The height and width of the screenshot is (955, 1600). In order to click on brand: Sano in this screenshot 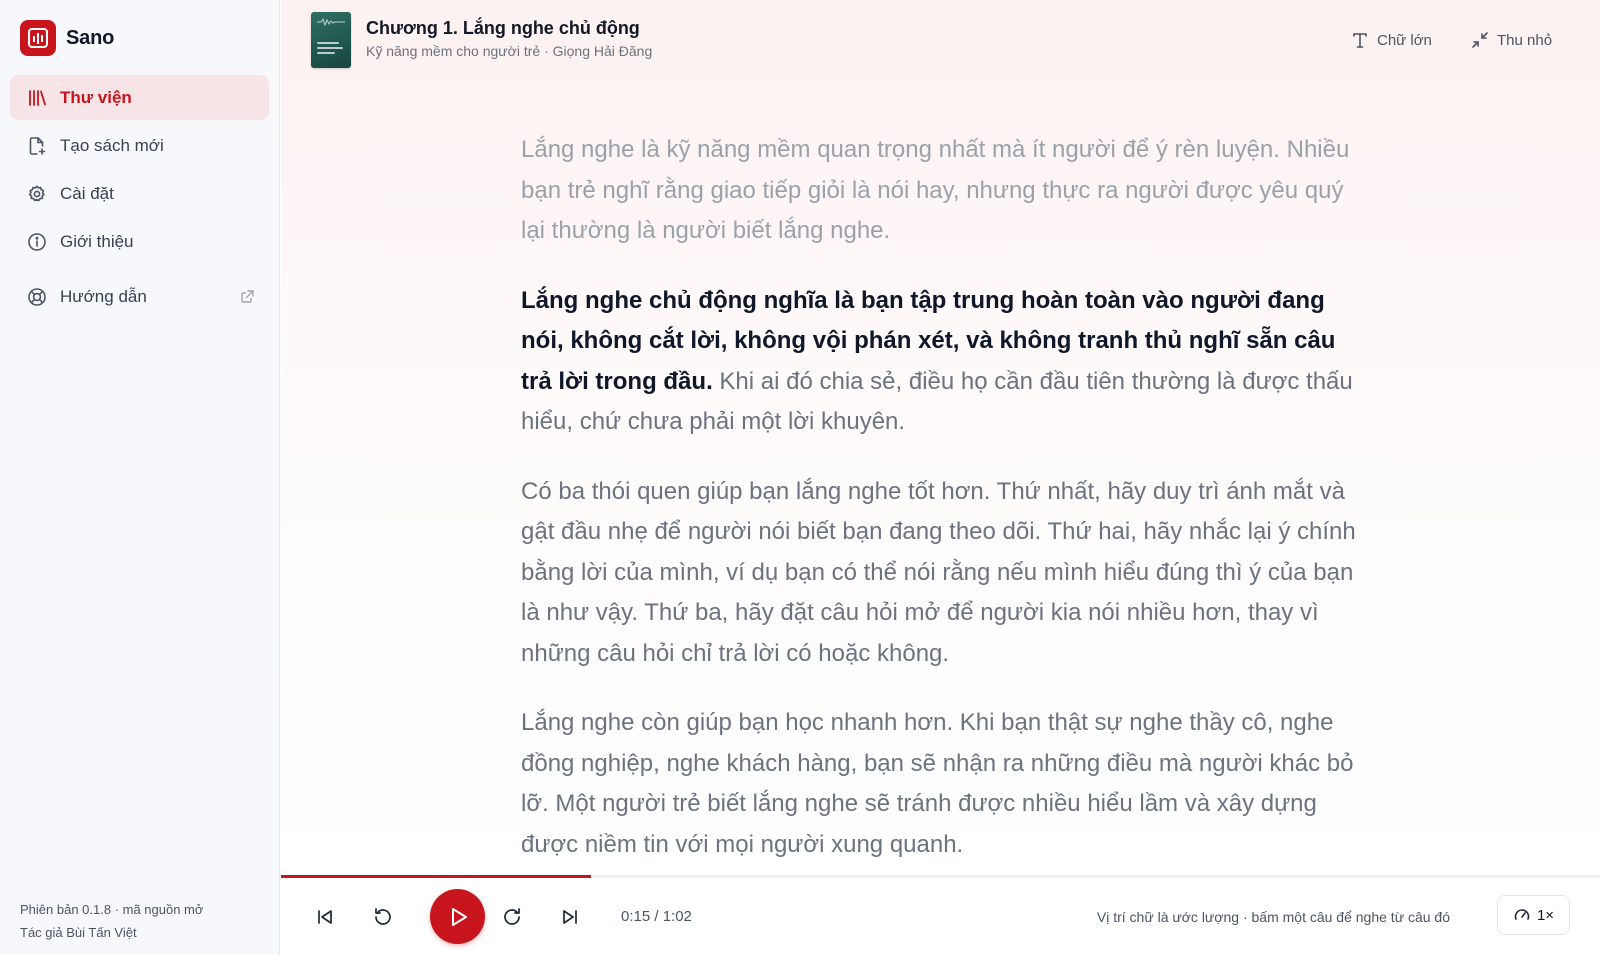, I will do `click(67, 38)`.